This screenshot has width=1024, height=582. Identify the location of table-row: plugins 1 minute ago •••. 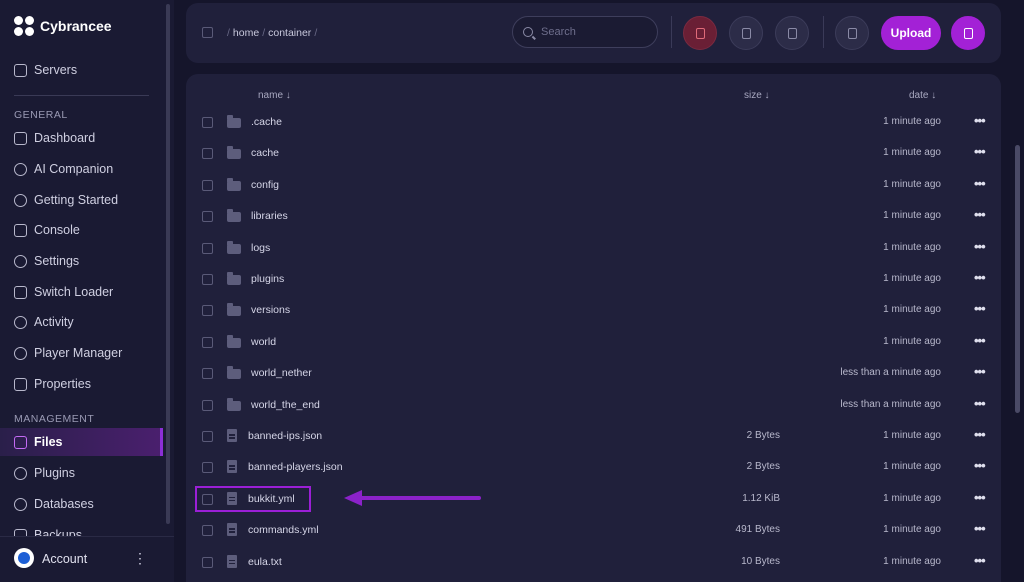
(593, 279).